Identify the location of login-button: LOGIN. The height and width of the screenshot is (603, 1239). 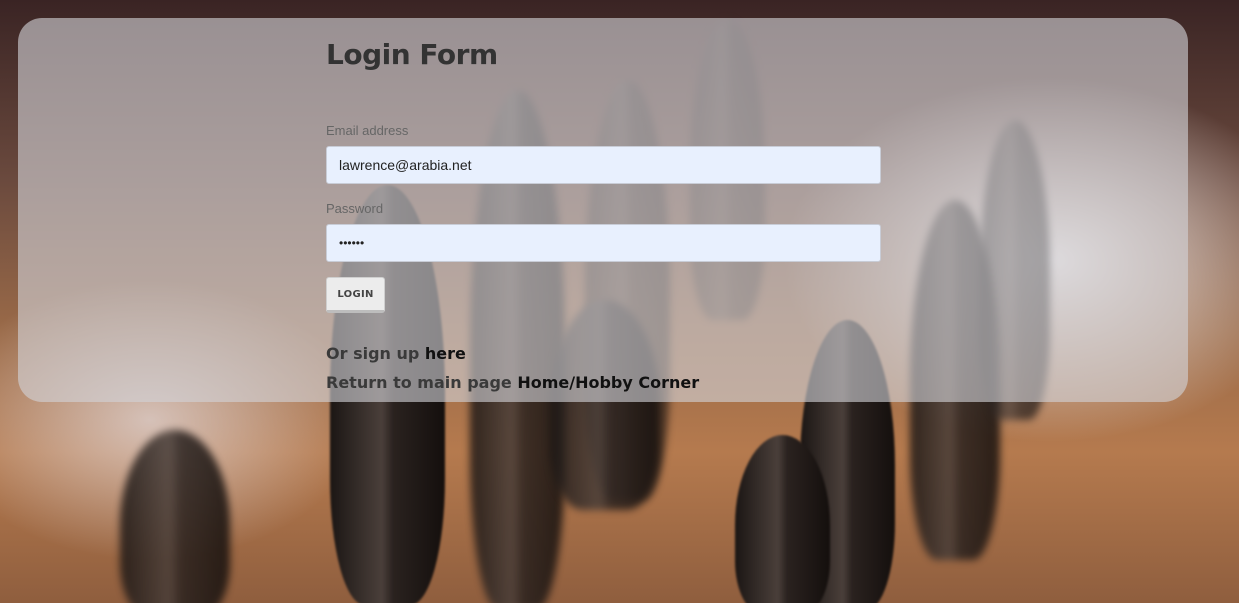
(355, 295).